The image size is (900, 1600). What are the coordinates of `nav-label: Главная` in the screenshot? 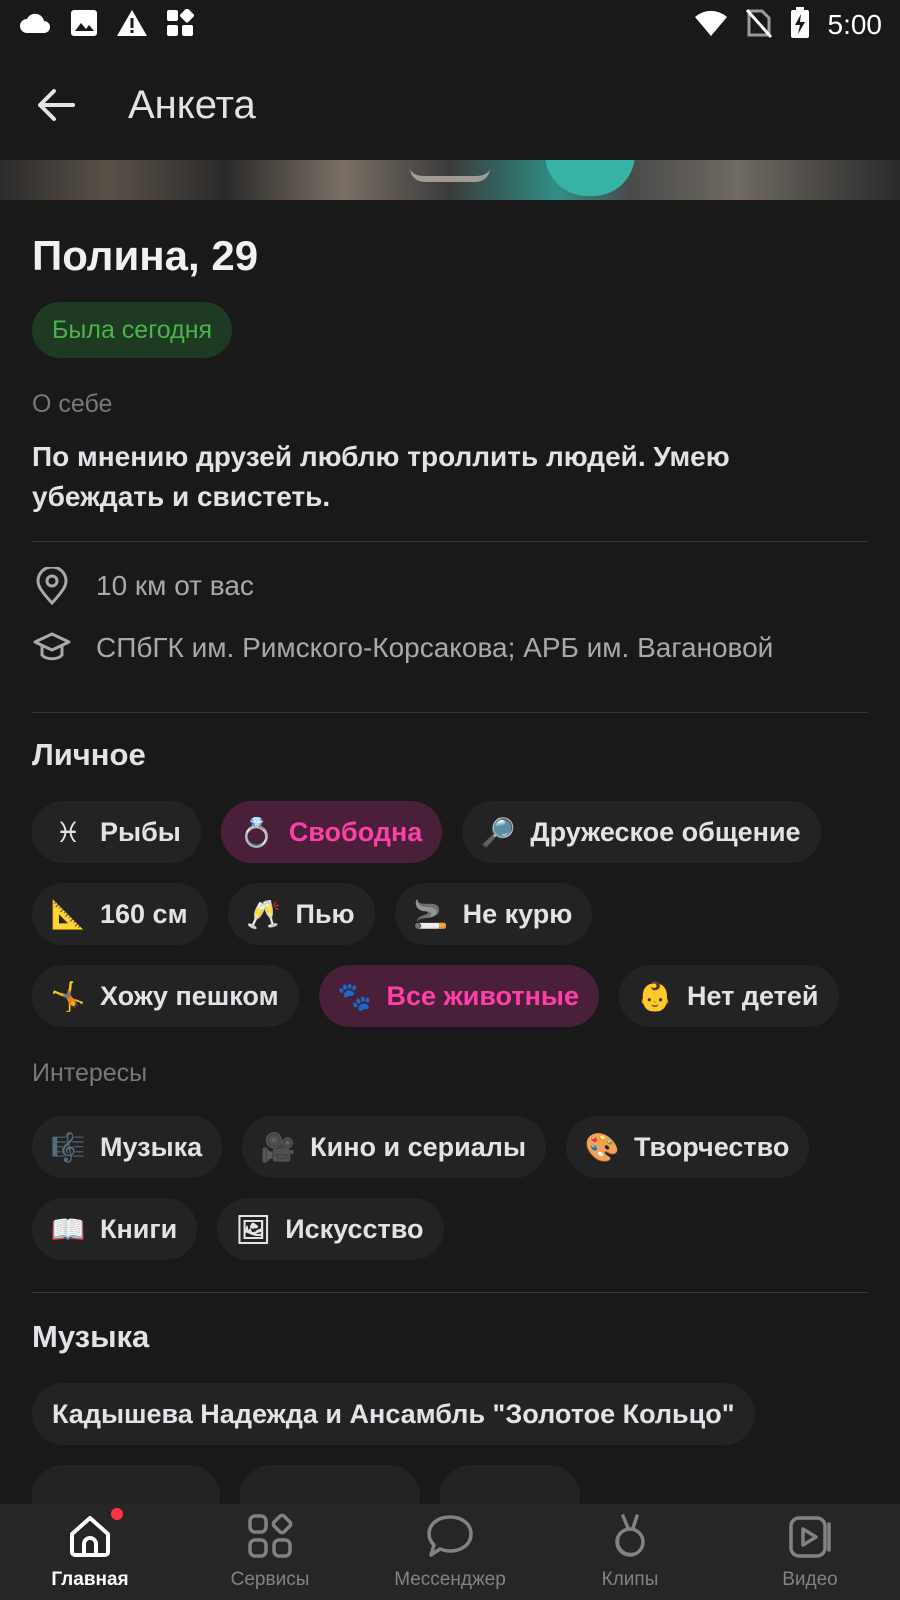 It's located at (90, 1579).